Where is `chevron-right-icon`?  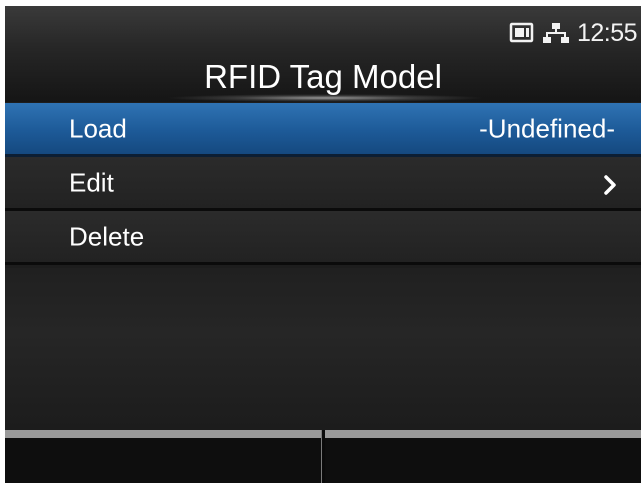 chevron-right-icon is located at coordinates (610, 183).